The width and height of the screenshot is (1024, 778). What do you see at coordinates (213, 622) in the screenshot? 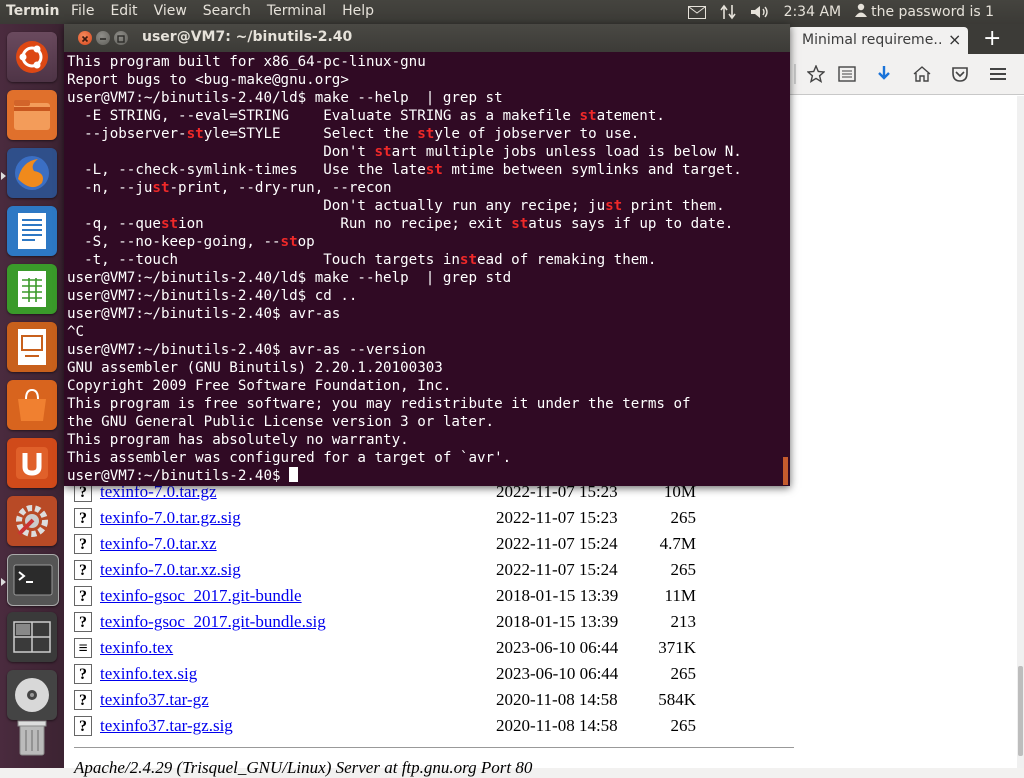
I see `file-link: texinfo-gsoc_2017.git-bundle.sig` at bounding box center [213, 622].